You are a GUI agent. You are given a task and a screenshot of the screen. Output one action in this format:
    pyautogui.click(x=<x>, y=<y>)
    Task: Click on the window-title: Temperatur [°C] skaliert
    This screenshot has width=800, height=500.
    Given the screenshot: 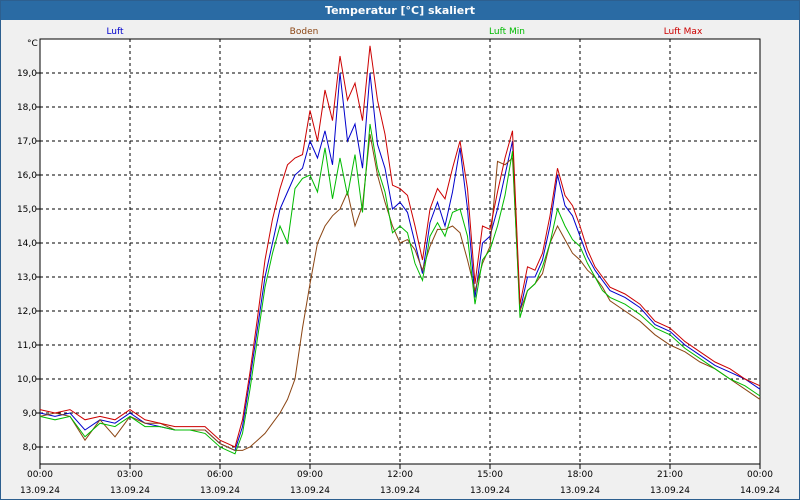 What is the action you would take?
    pyautogui.click(x=400, y=10)
    